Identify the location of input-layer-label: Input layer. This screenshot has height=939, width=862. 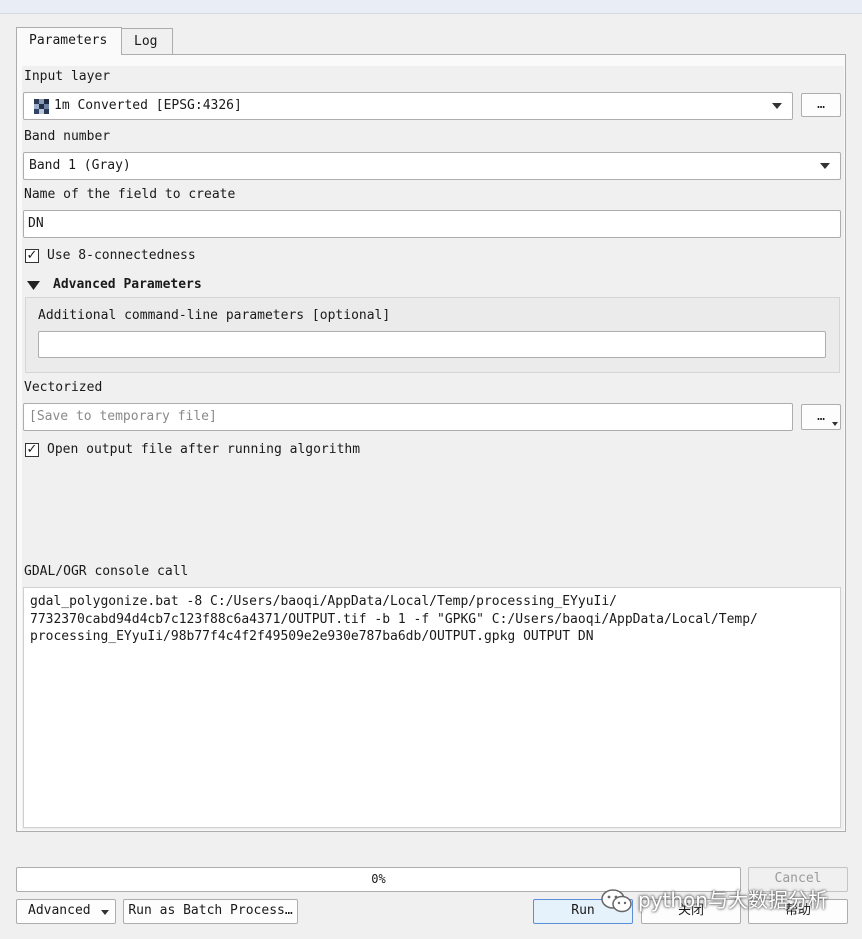
(67, 76).